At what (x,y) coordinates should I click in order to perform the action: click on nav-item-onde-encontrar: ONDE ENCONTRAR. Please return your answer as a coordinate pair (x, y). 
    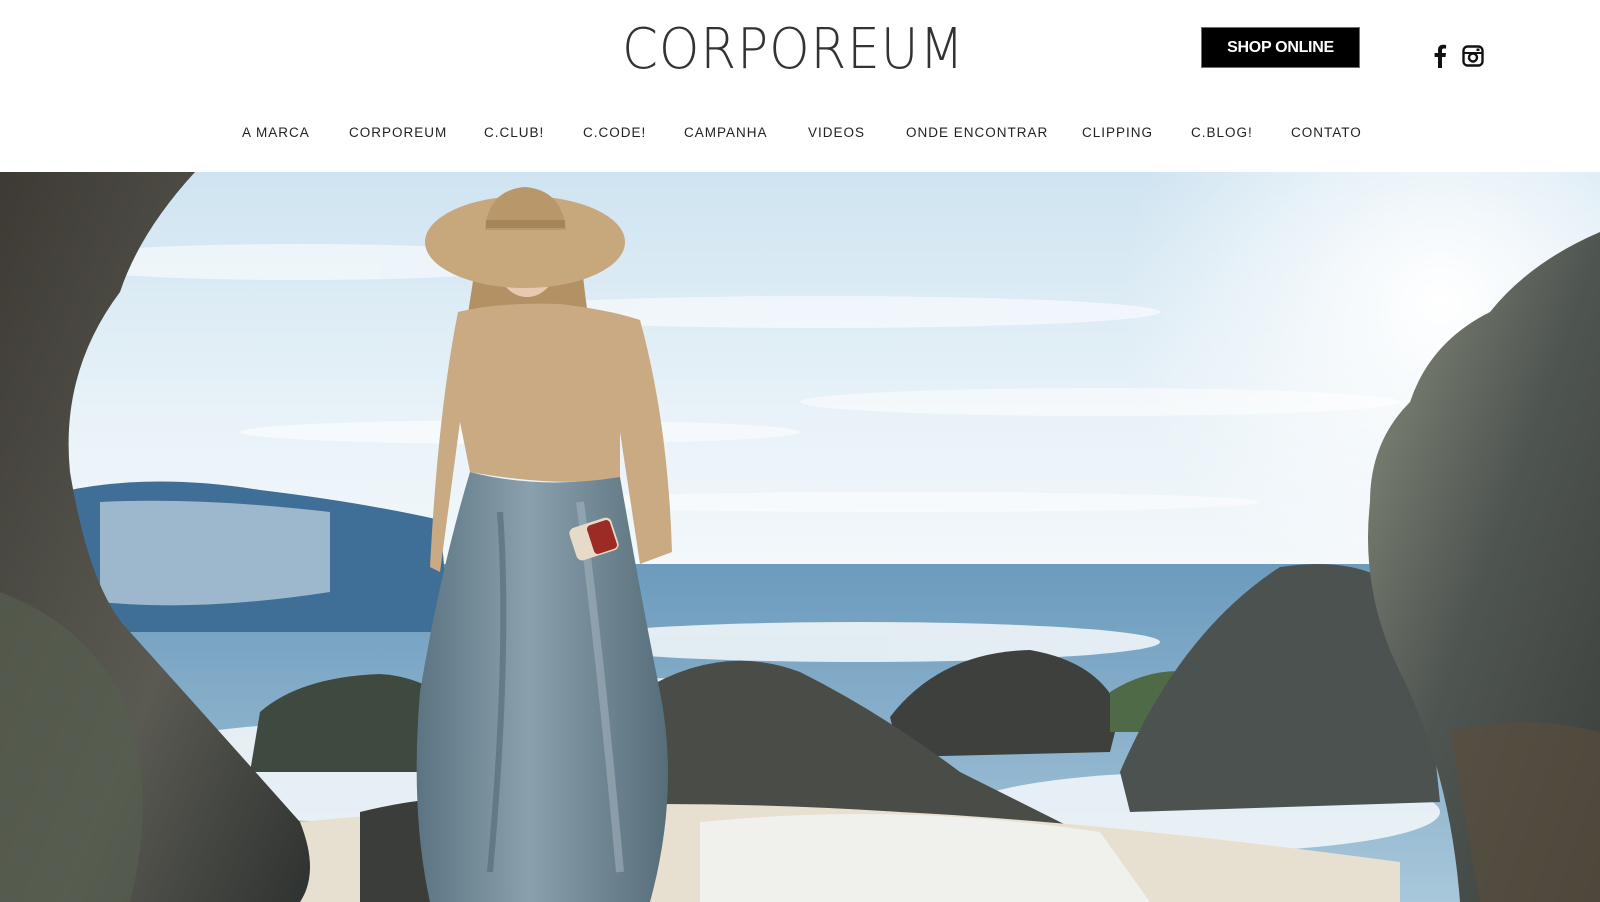
    Looking at the image, I should click on (977, 132).